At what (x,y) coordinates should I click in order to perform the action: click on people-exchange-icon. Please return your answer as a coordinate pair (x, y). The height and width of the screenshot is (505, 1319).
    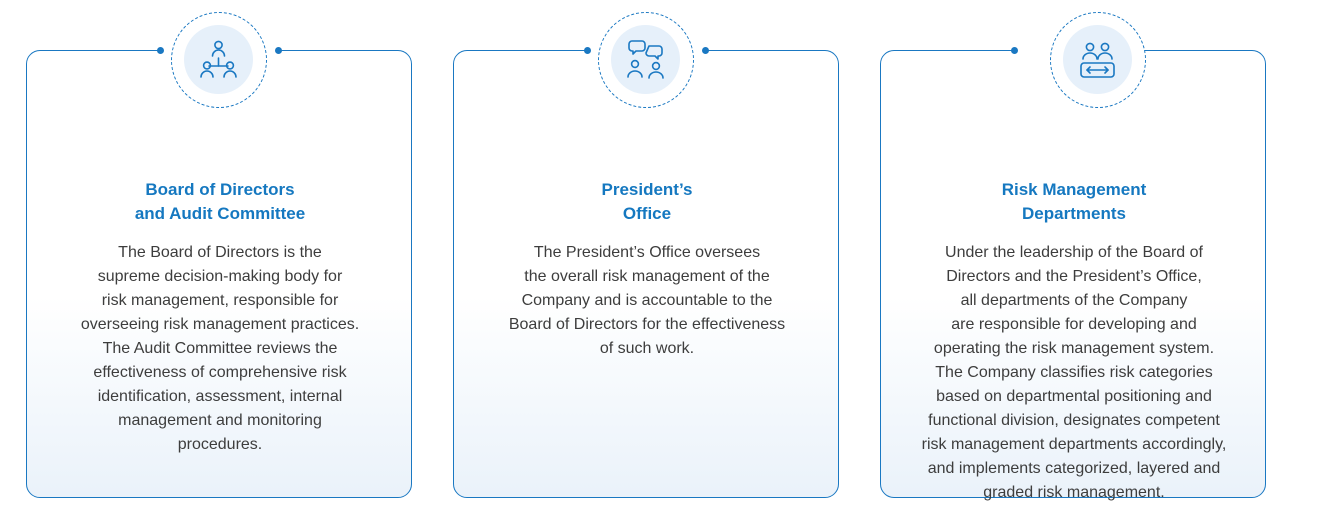
    Looking at the image, I should click on (1097, 60).